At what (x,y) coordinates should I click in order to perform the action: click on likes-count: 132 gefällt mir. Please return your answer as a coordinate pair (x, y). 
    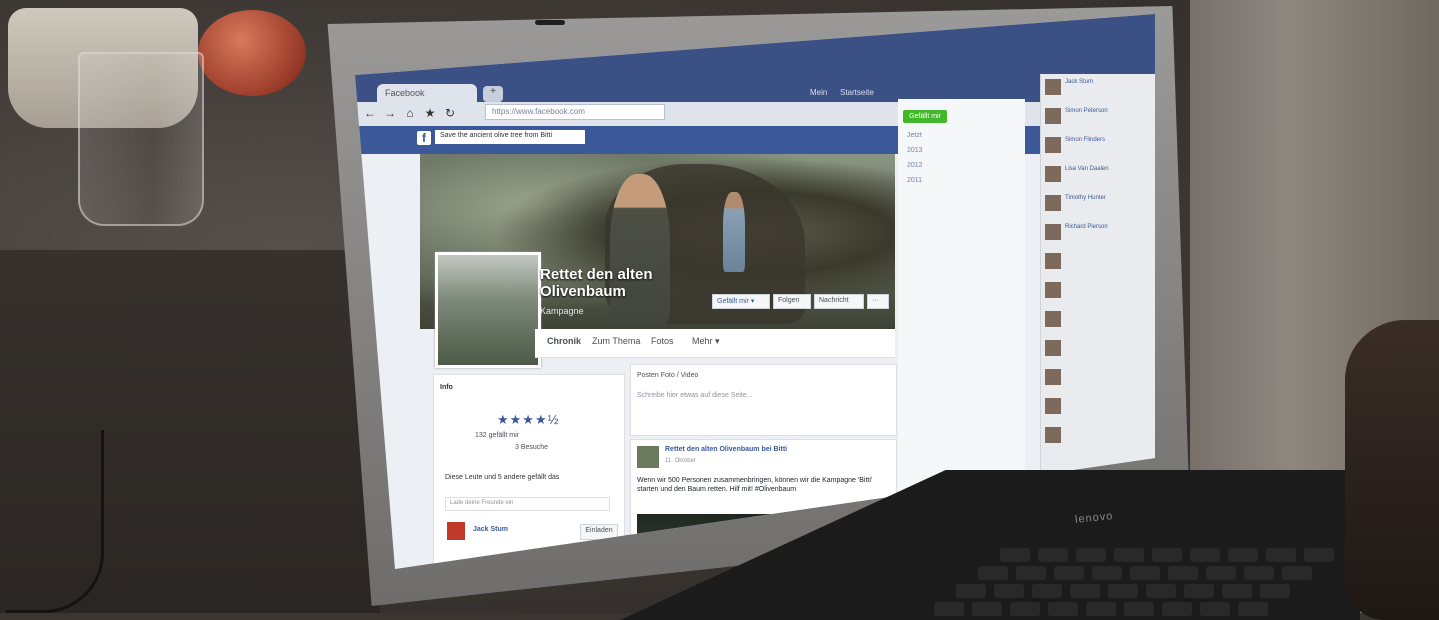
    Looking at the image, I should click on (497, 435).